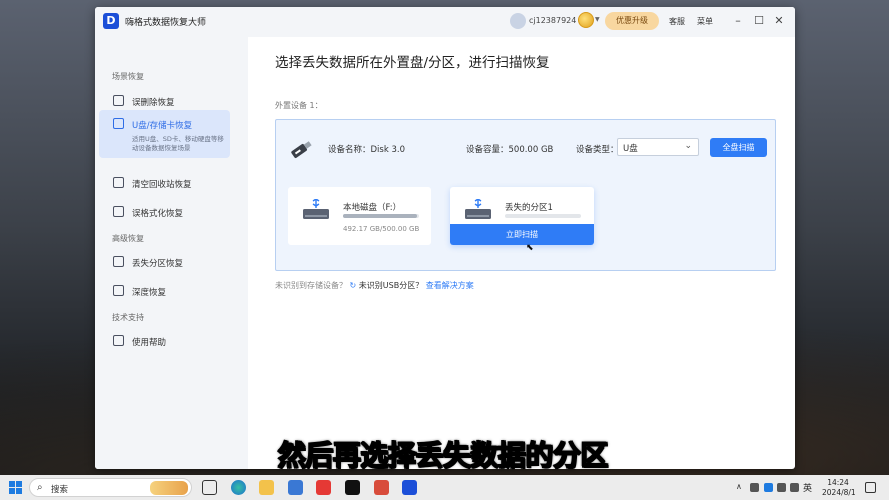 The width and height of the screenshot is (889, 500). What do you see at coordinates (352, 487) in the screenshot?
I see `capcut-icon` at bounding box center [352, 487].